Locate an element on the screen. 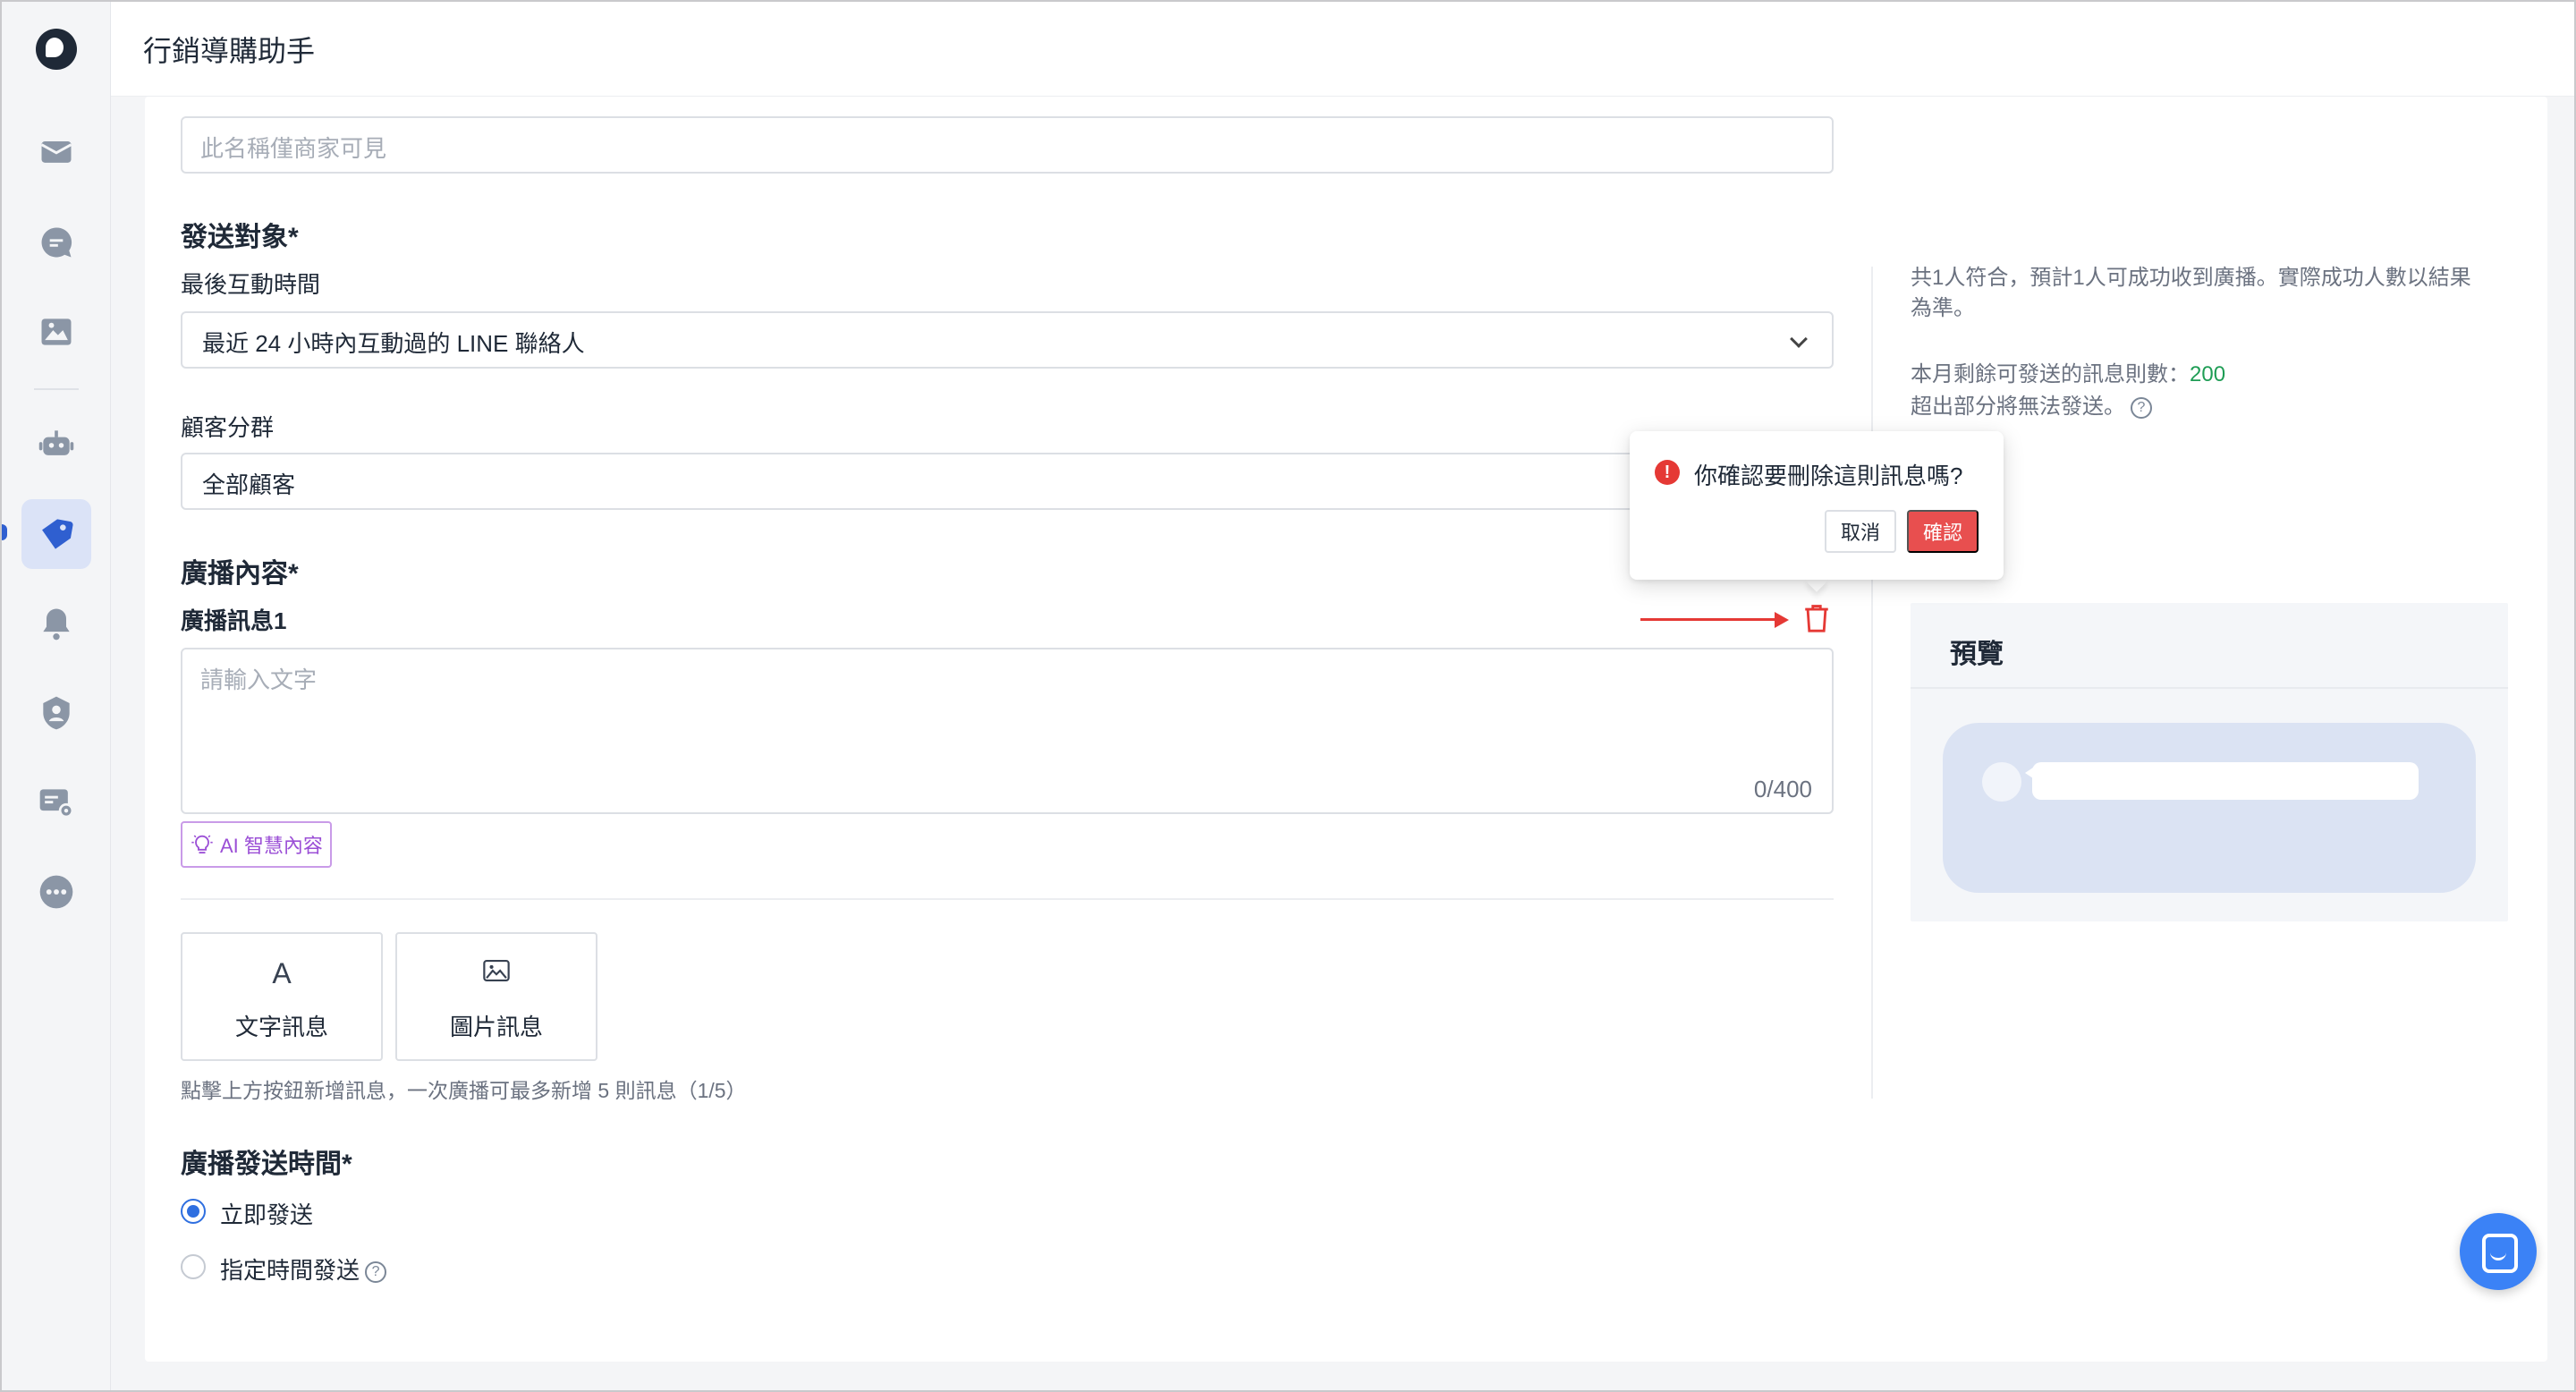 Image resolution: width=2576 pixels, height=1392 pixels. message-settings-icon is located at coordinates (56, 804).